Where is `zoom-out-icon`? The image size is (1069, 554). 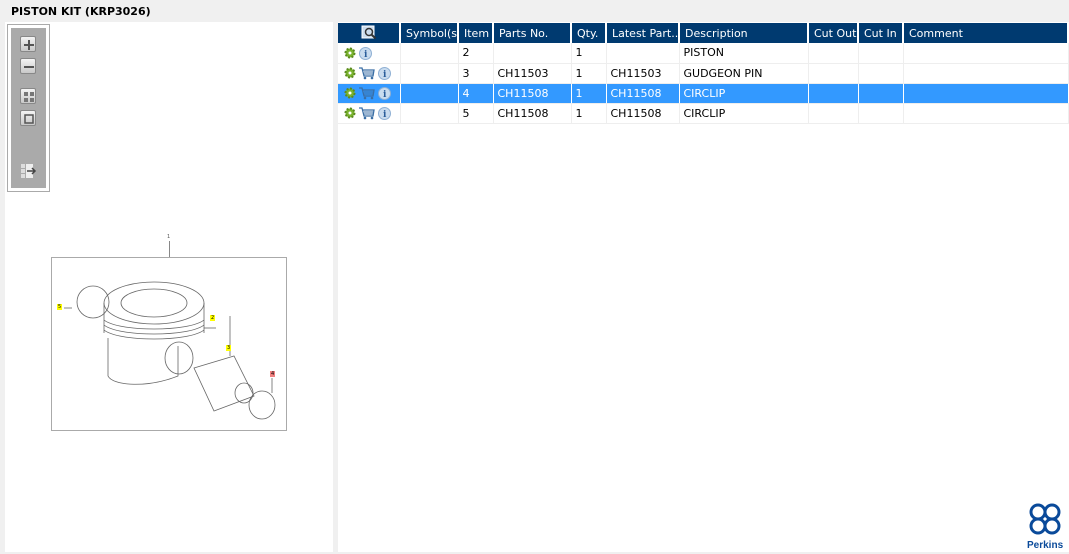 zoom-out-icon is located at coordinates (28, 66).